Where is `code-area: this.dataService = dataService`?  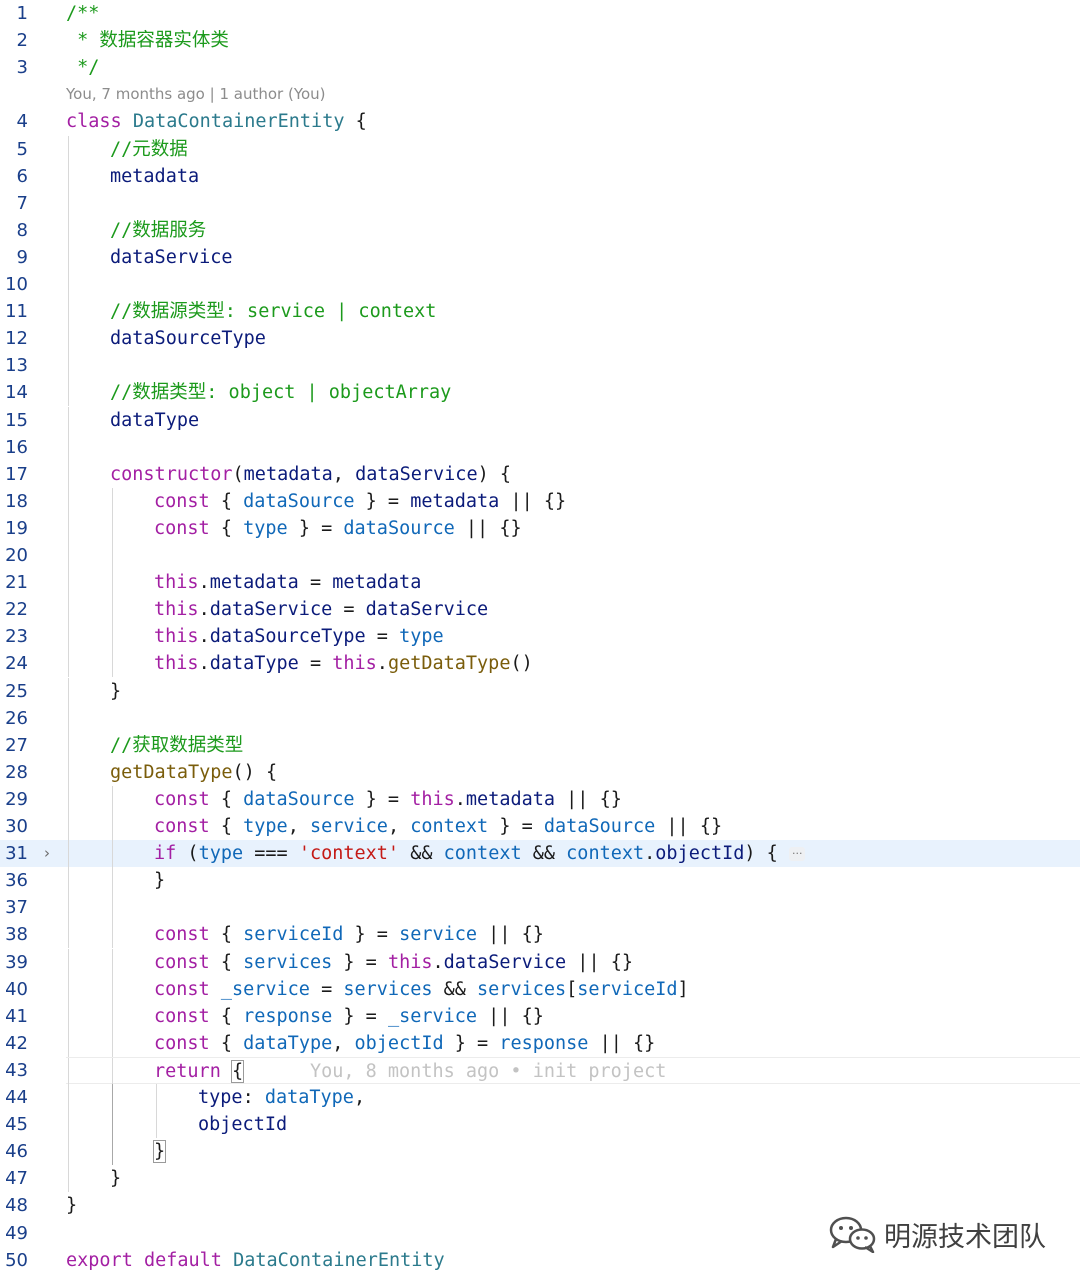
code-area: this.dataService = dataService is located at coordinates (573, 610).